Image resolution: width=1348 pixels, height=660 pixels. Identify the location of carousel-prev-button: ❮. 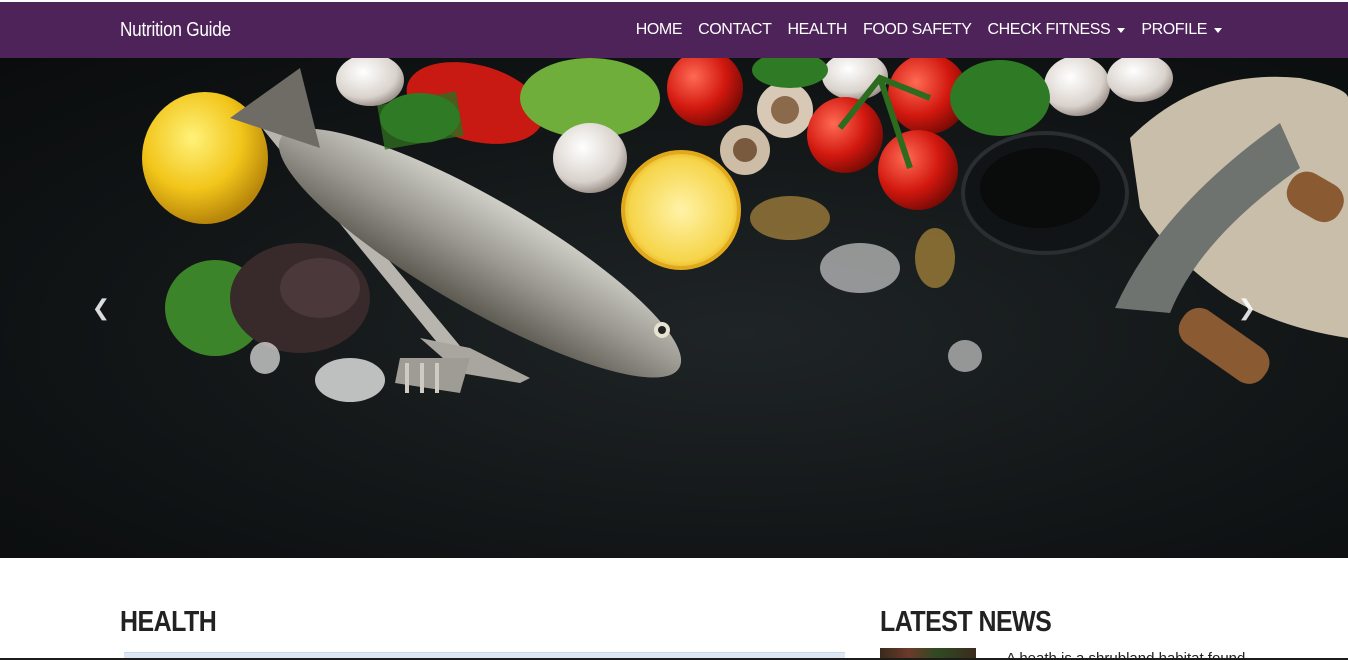
(101, 309).